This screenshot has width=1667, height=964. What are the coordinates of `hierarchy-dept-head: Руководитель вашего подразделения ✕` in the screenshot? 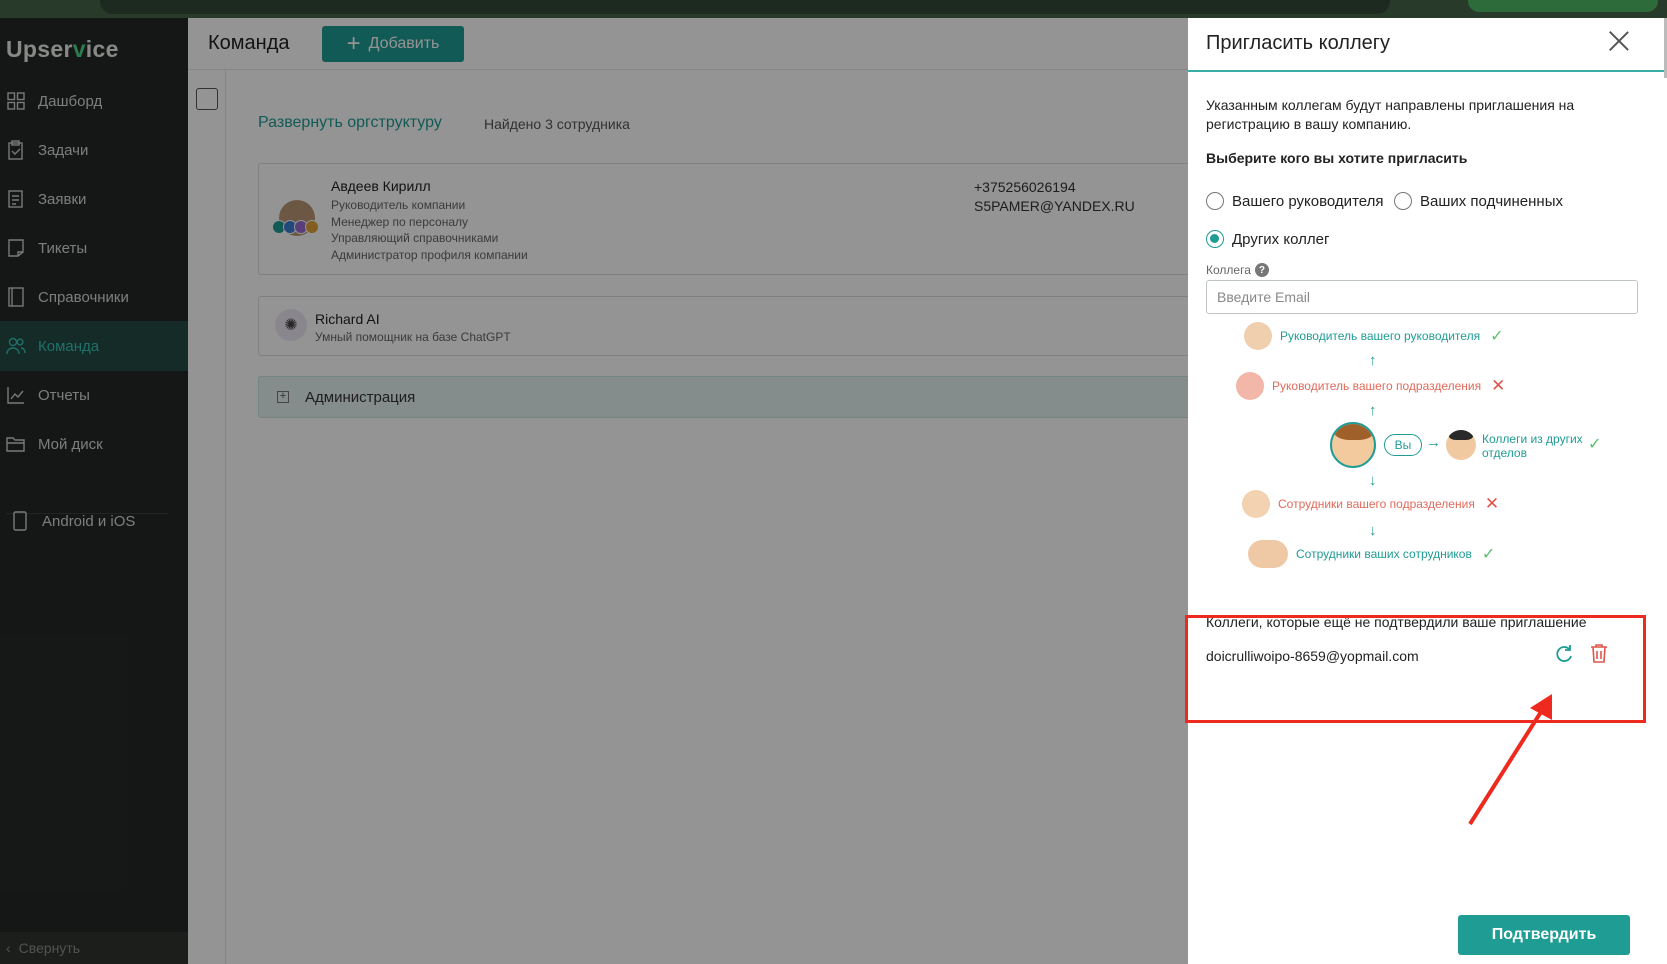 It's located at (1370, 386).